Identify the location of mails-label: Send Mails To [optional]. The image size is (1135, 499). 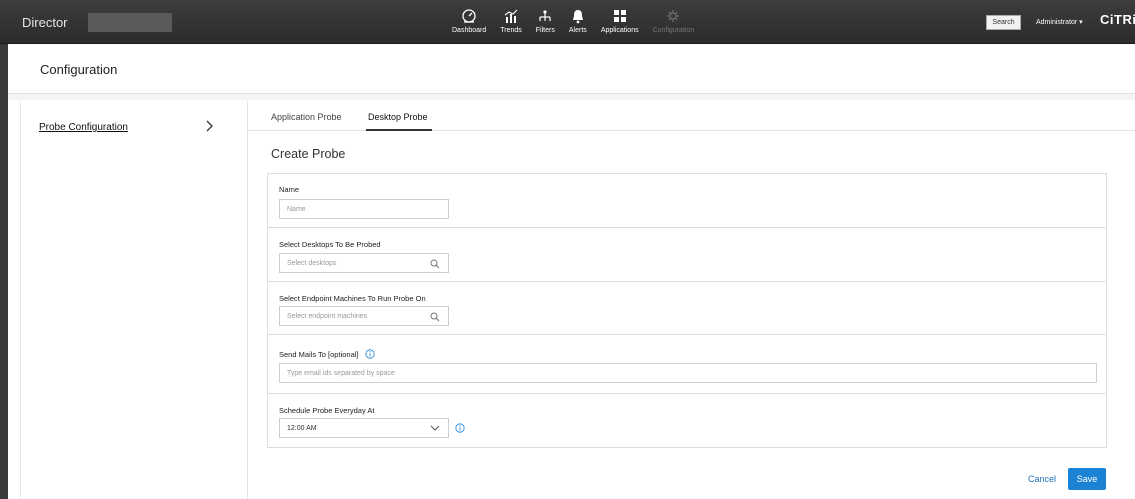
(319, 354).